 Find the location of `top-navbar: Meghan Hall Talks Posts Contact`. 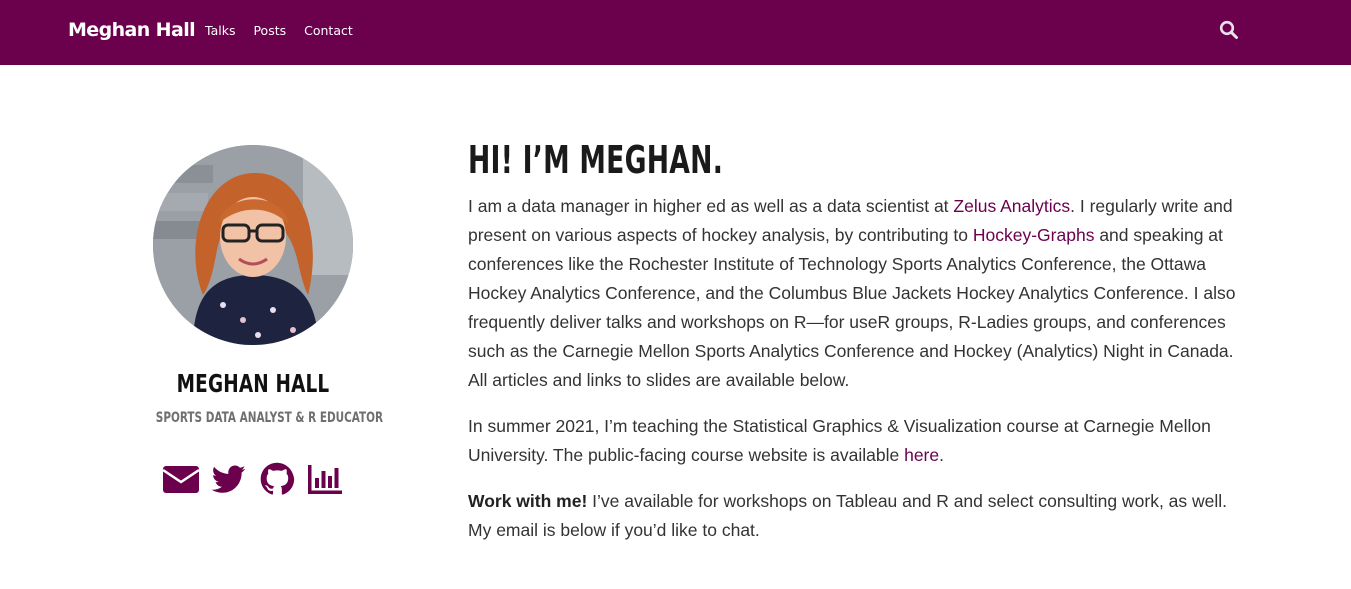

top-navbar: Meghan Hall Talks Posts Contact is located at coordinates (675, 32).